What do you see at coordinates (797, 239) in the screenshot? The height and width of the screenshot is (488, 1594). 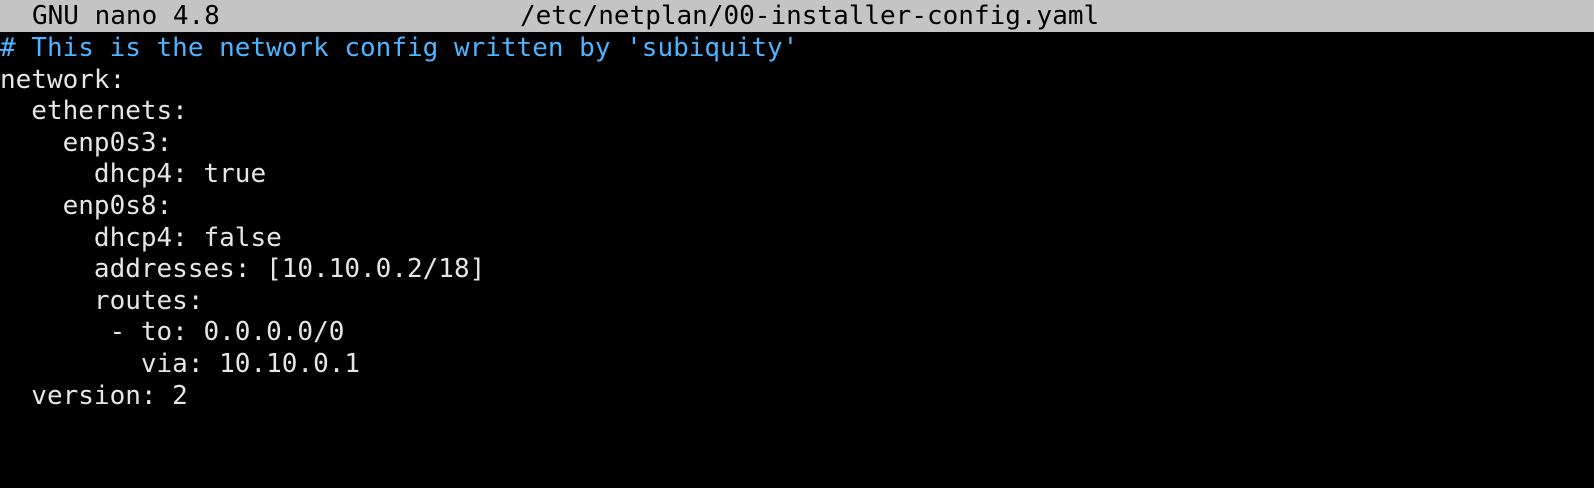 I see `editor-line: dhcp4: false` at bounding box center [797, 239].